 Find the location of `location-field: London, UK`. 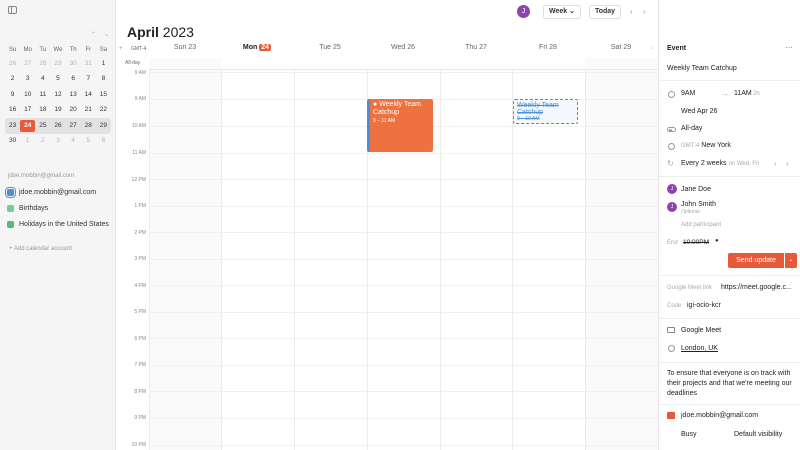

location-field: London, UK is located at coordinates (699, 348).